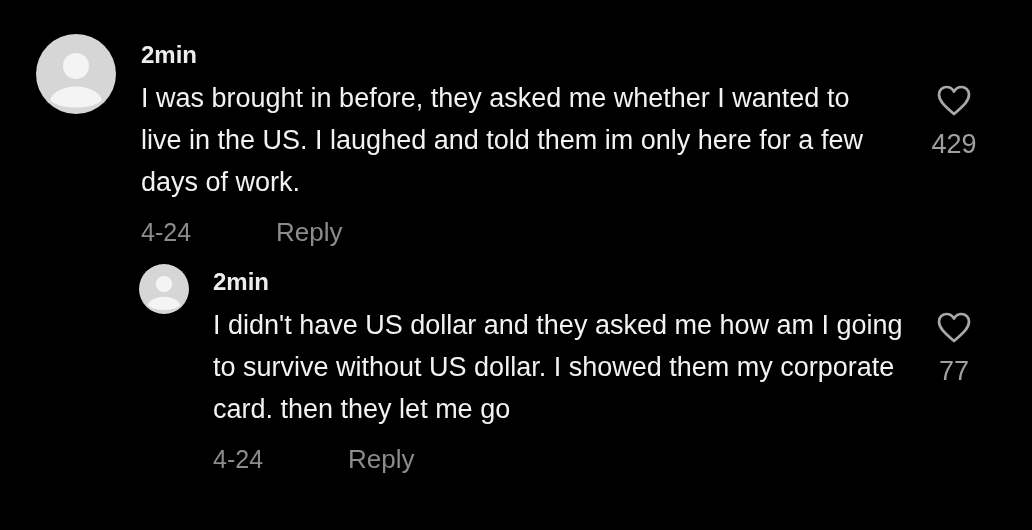  What do you see at coordinates (953, 371) in the screenshot?
I see `like-count: 77` at bounding box center [953, 371].